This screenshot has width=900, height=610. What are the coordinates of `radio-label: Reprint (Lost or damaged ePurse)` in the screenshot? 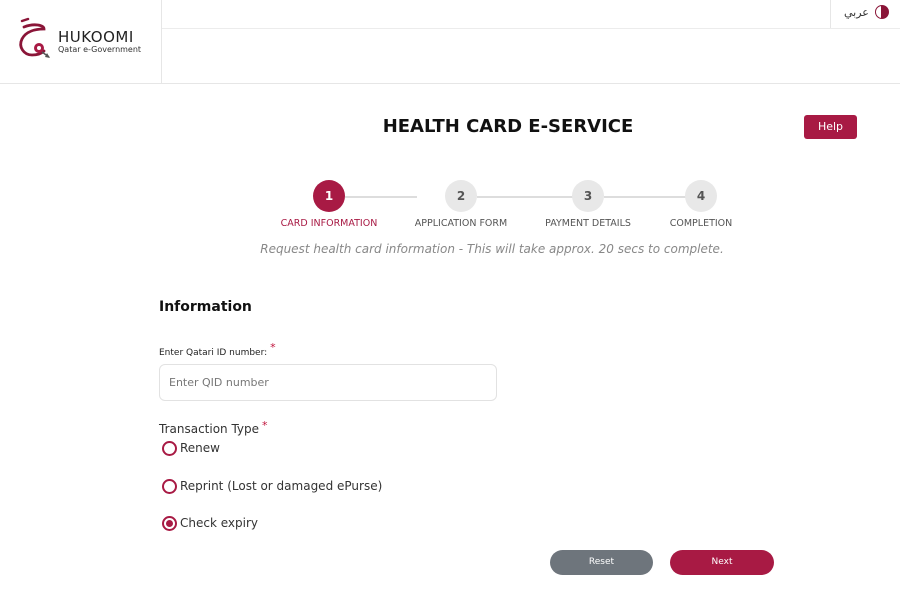 It's located at (281, 486).